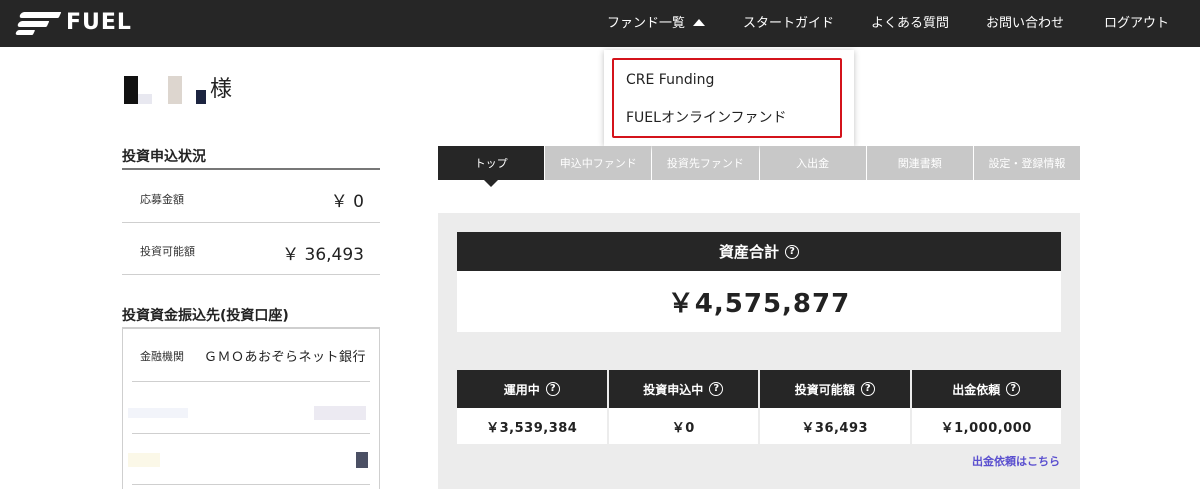 The image size is (1200, 489). What do you see at coordinates (919, 163) in the screenshot?
I see `tab-related-documents: 関連書類` at bounding box center [919, 163].